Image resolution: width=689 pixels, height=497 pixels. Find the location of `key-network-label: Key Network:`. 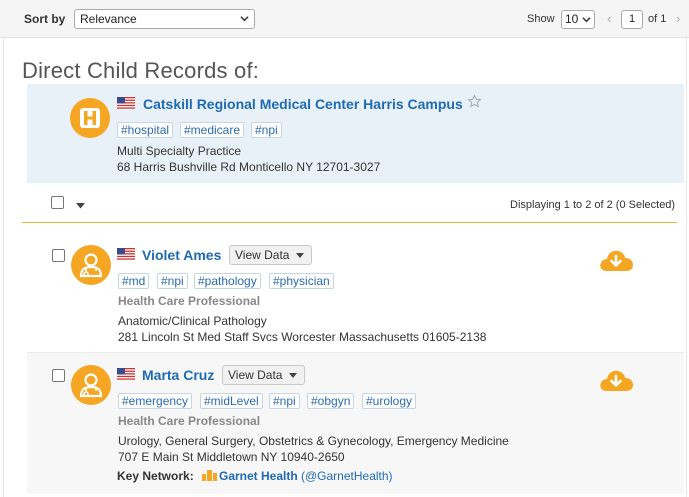

key-network-label: Key Network: is located at coordinates (155, 476).